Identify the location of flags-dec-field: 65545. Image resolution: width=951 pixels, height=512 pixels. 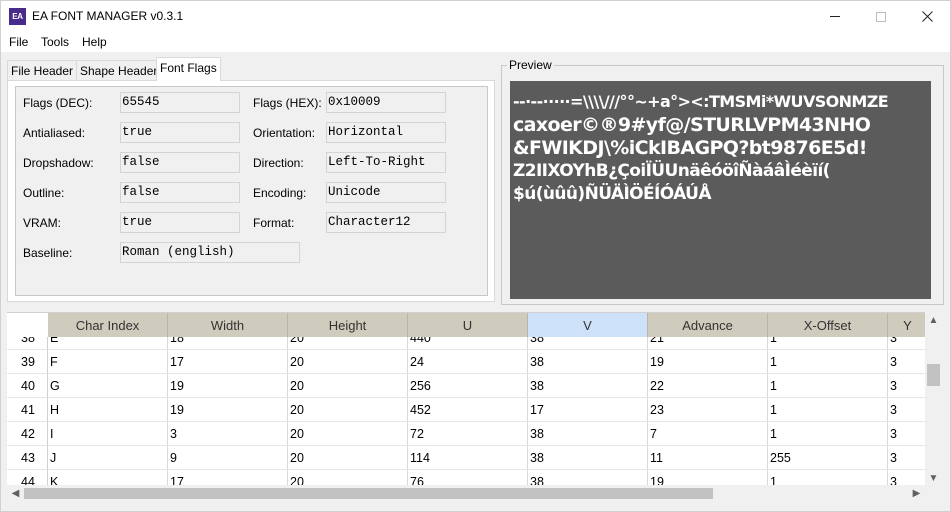
(180, 102).